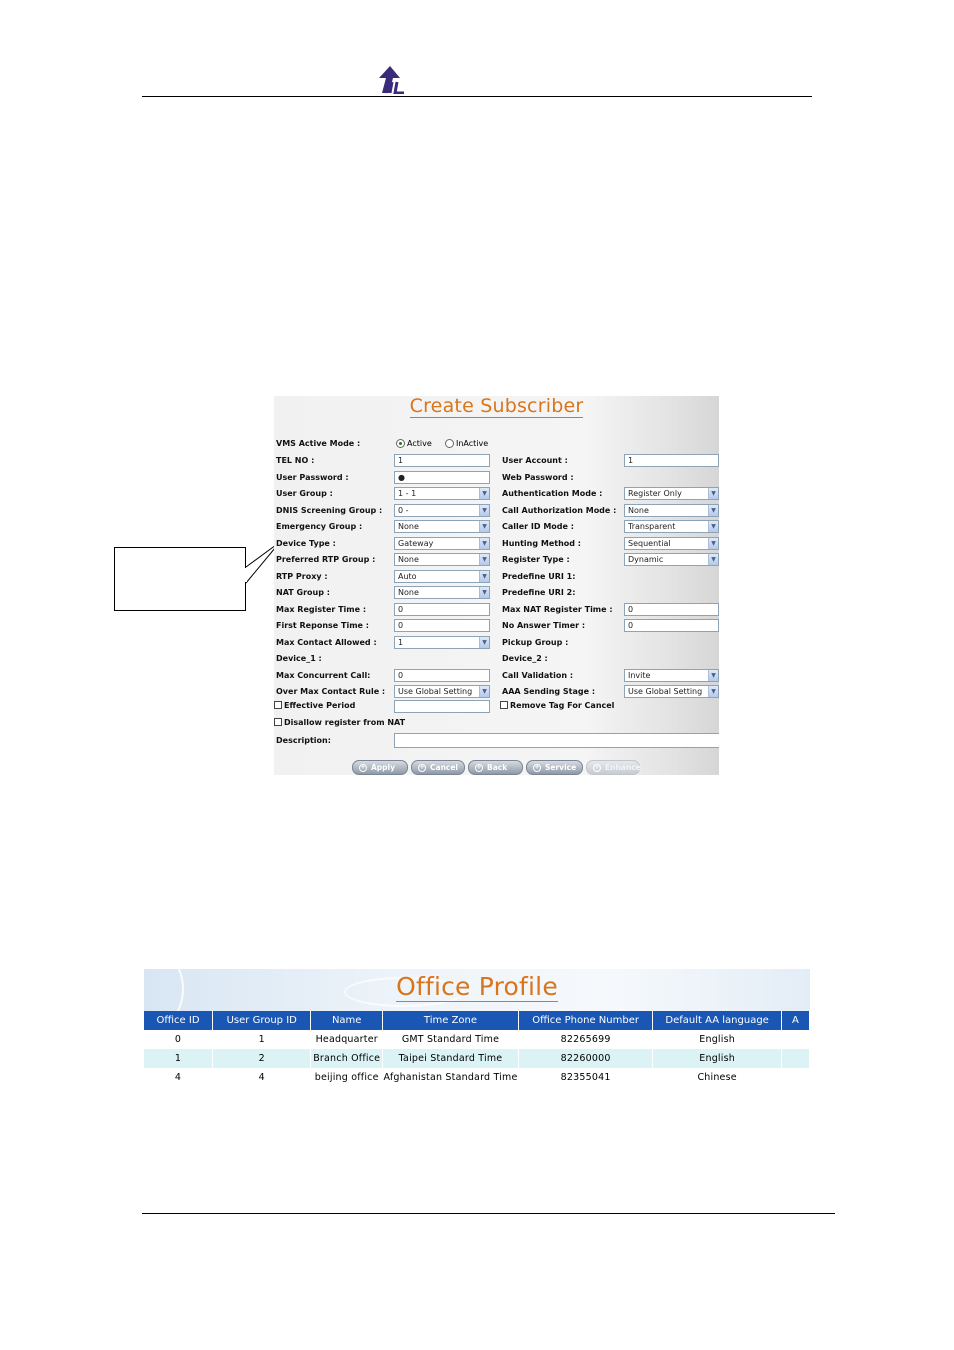 This screenshot has width=954, height=1350. What do you see at coordinates (347, 1058) in the screenshot?
I see `table-cell: Branch Office` at bounding box center [347, 1058].